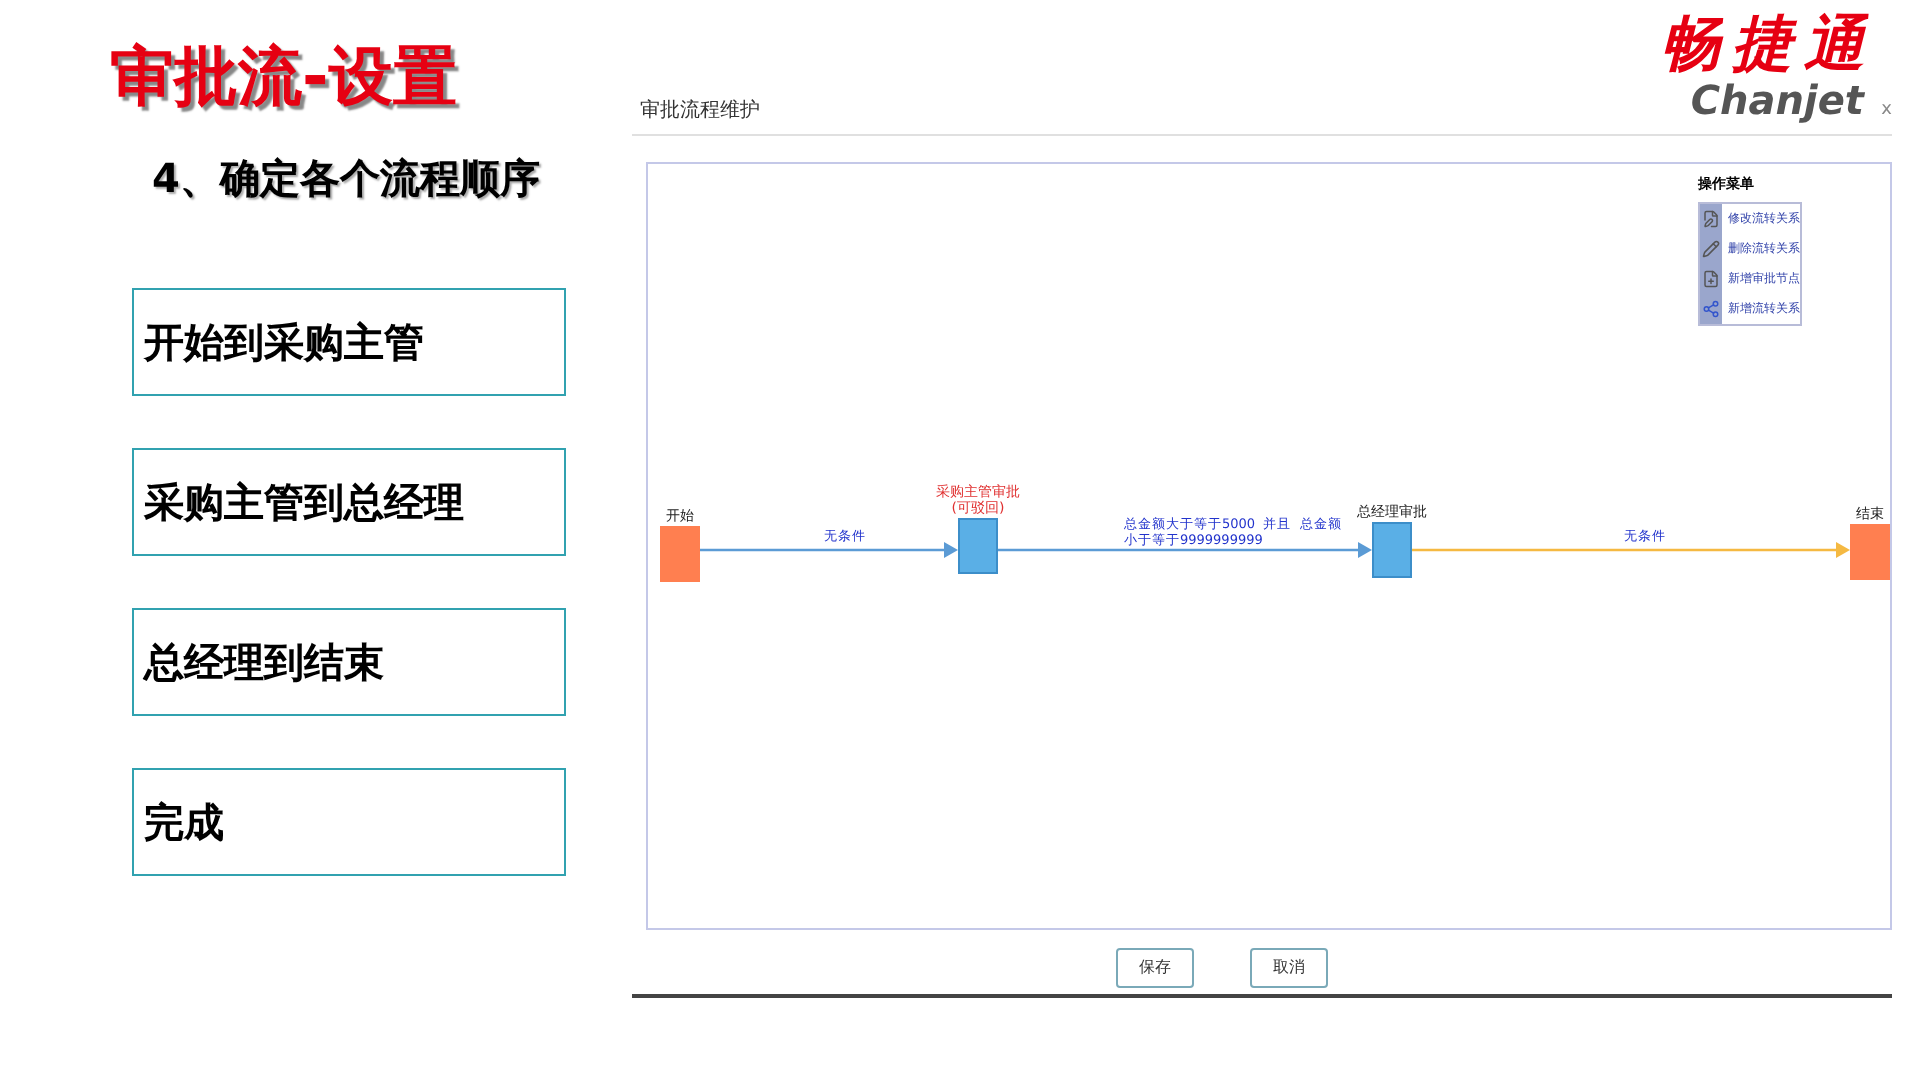  What do you see at coordinates (1777, 100) in the screenshot?
I see `logo-latin: Chanjet` at bounding box center [1777, 100].